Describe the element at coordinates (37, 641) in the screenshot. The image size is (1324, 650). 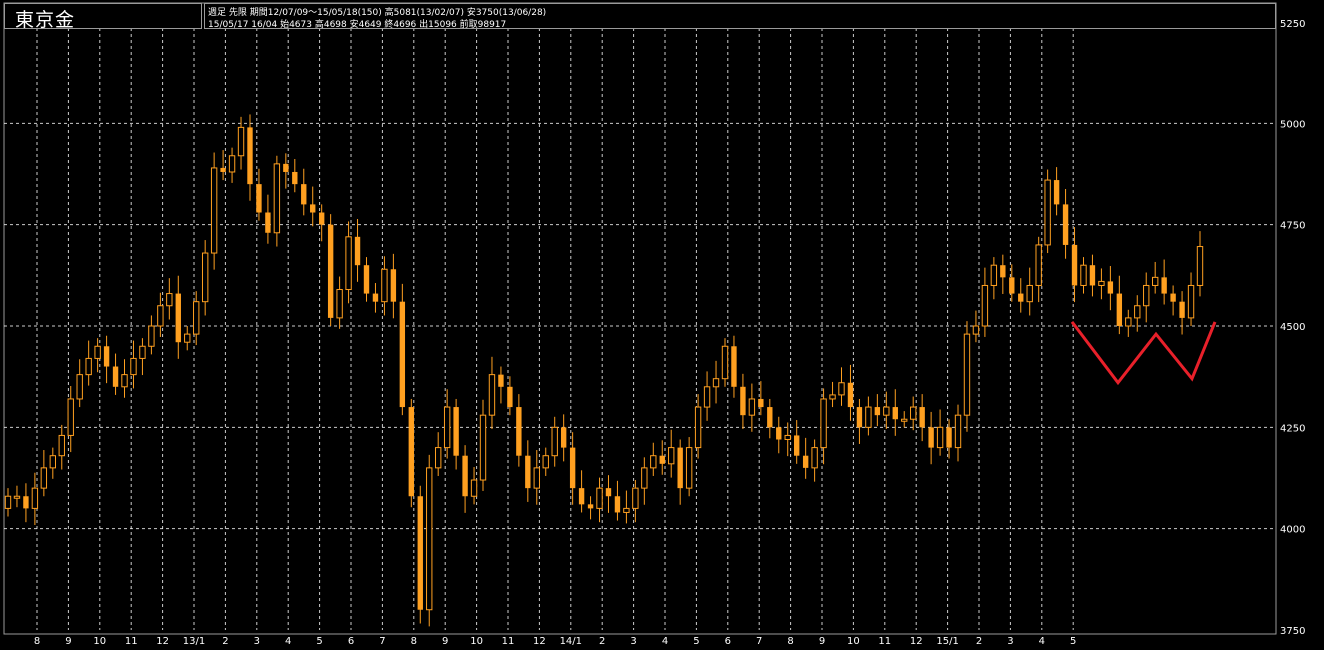
I see `x-tick-label: 8` at that location.